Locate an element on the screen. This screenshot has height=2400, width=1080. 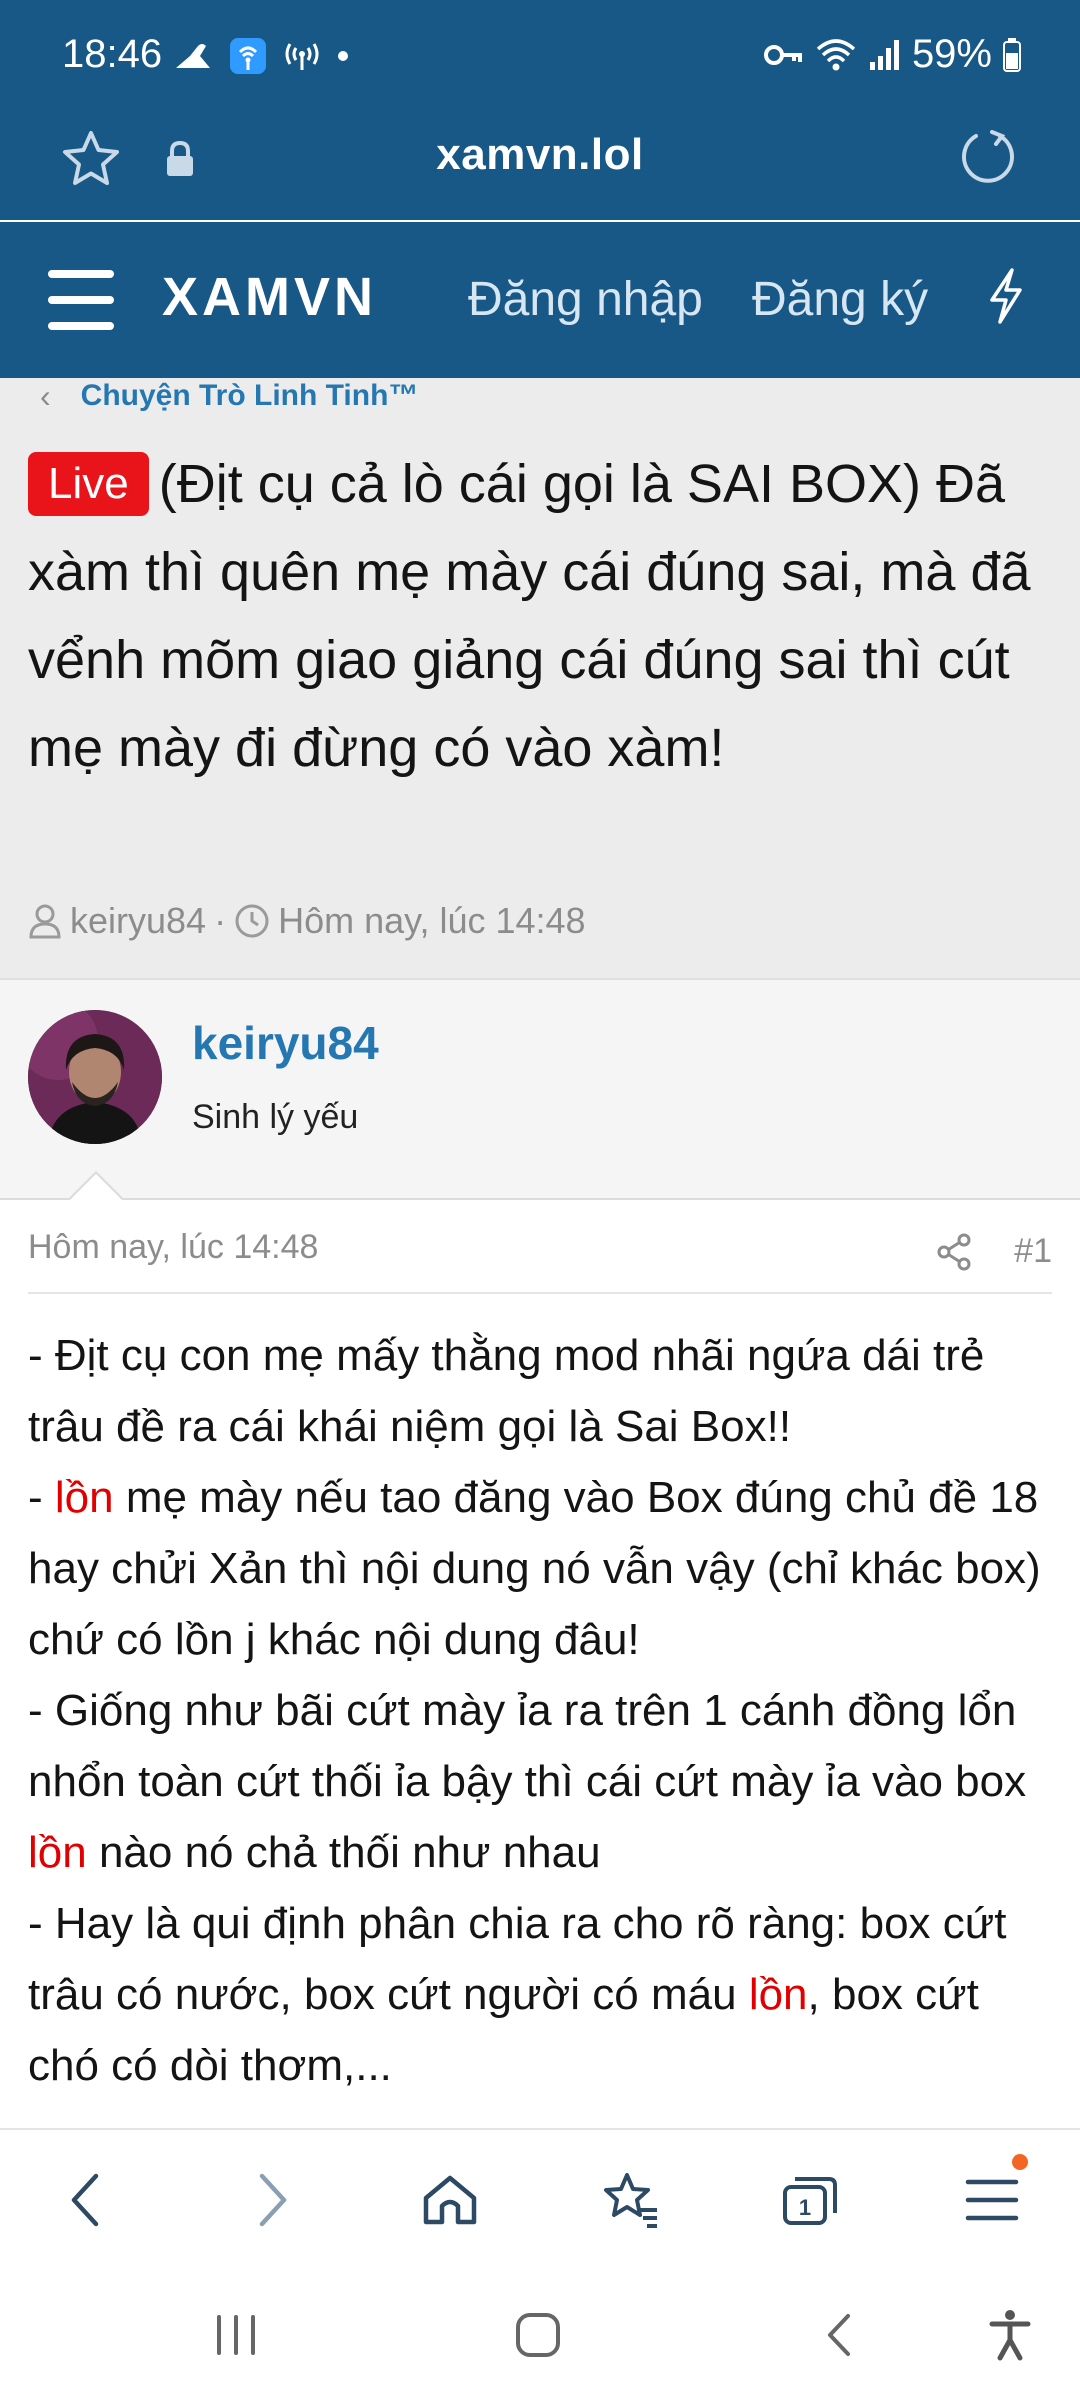
status-time: 18:46 is located at coordinates (112, 54).